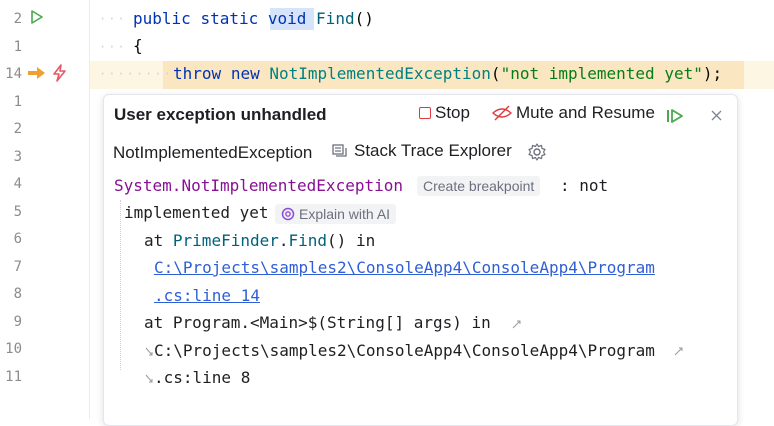 The image size is (774, 426). I want to click on mute-and-resume-button: Mute and Resume, so click(573, 113).